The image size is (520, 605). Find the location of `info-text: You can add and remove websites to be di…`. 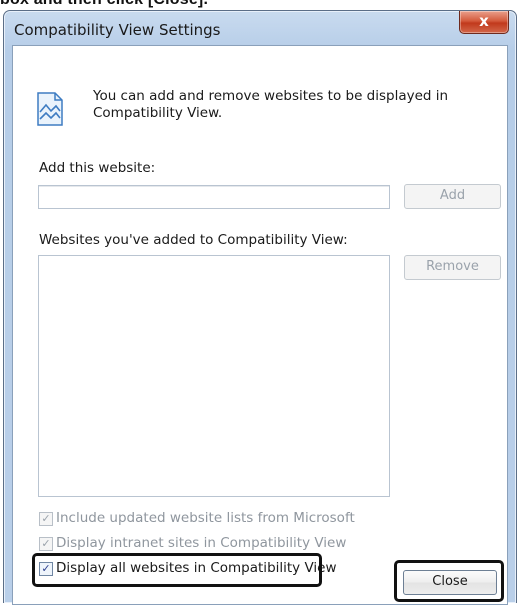

info-text: You can add and remove websites to be di… is located at coordinates (271, 104).